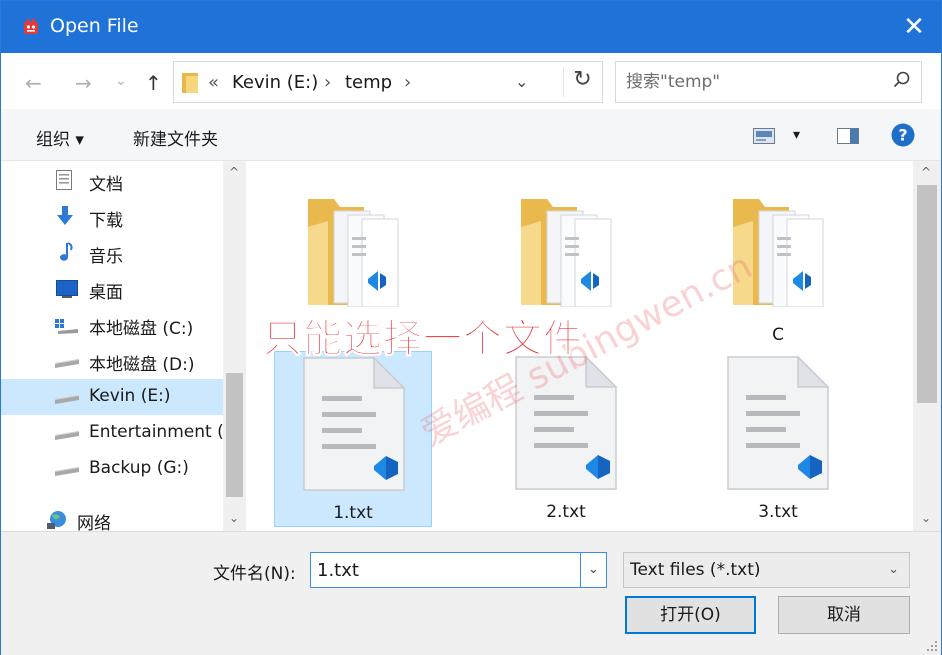  Describe the element at coordinates (690, 615) in the screenshot. I see `open-button: 打开(O)` at that location.